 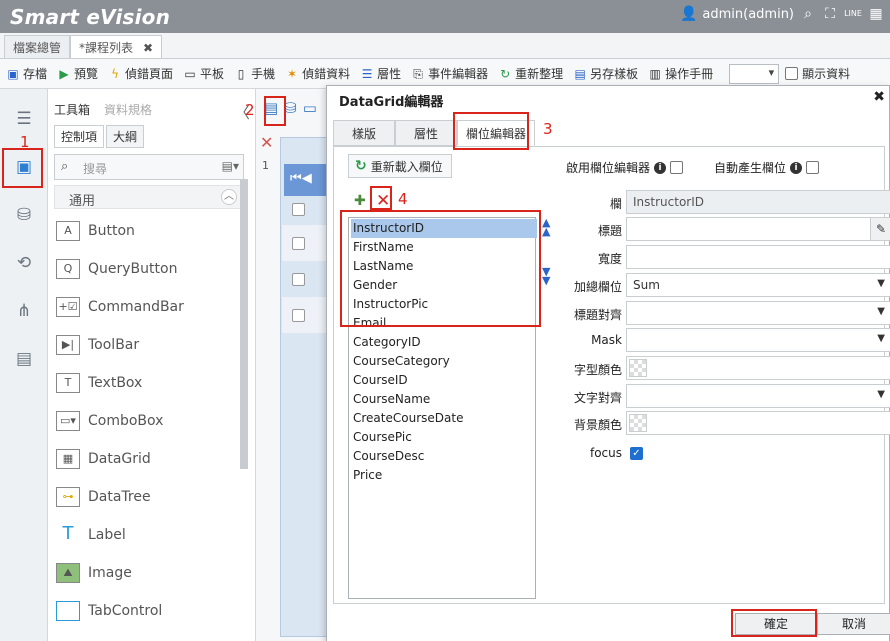 I want to click on width-field, so click(x=758, y=257).